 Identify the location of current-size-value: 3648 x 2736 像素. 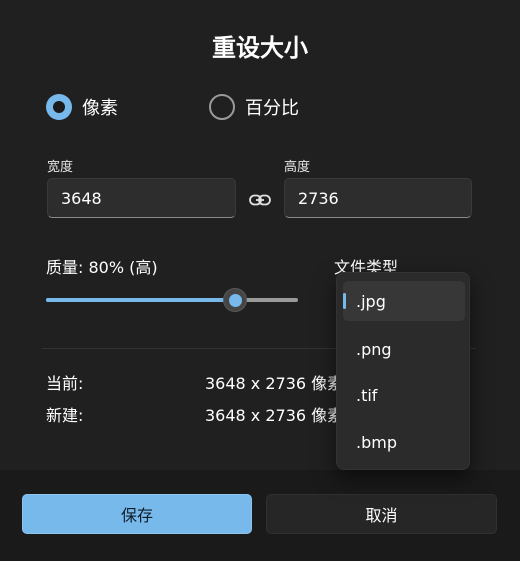
(274, 383).